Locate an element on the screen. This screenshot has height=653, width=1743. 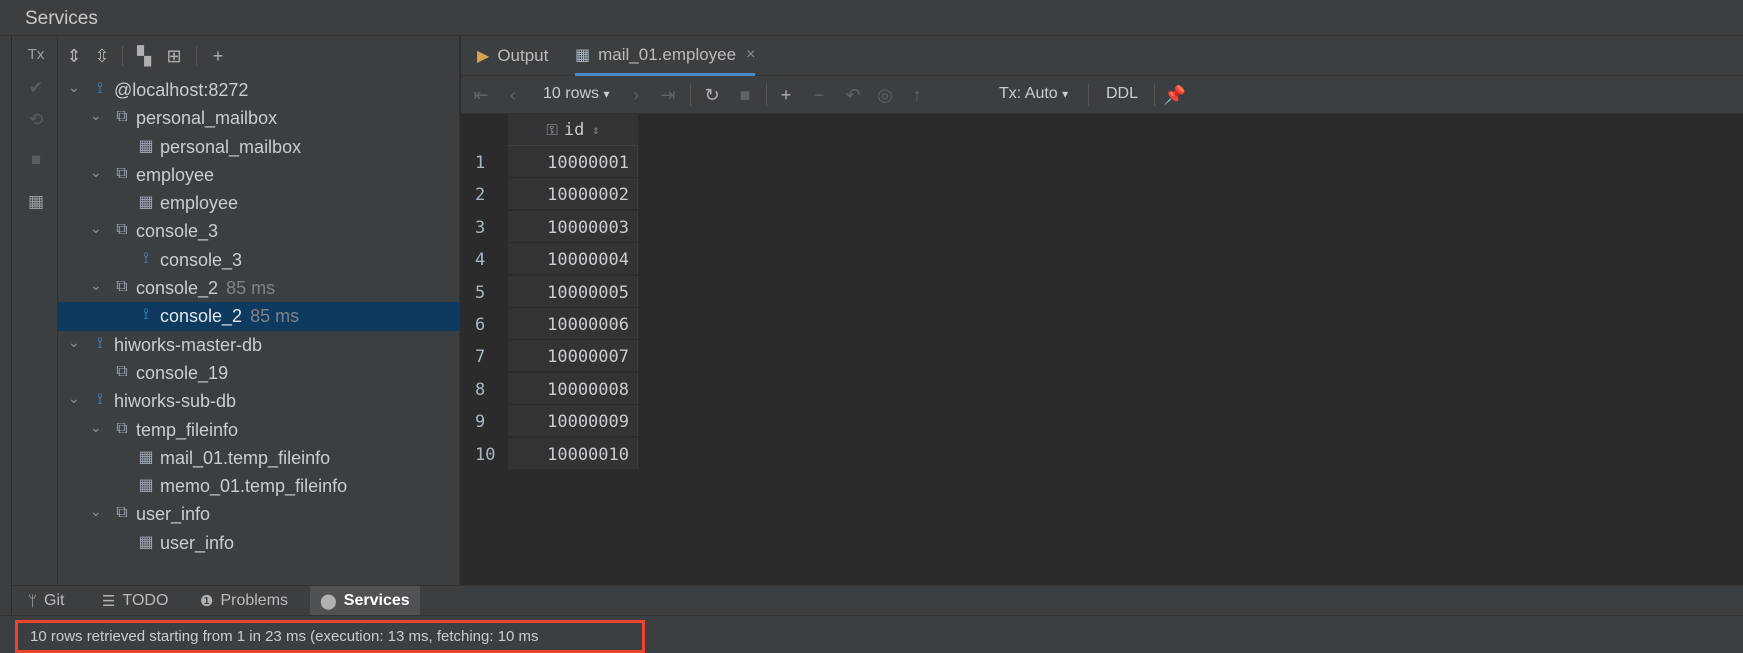
layout-icon: ▦ is located at coordinates (36, 202).